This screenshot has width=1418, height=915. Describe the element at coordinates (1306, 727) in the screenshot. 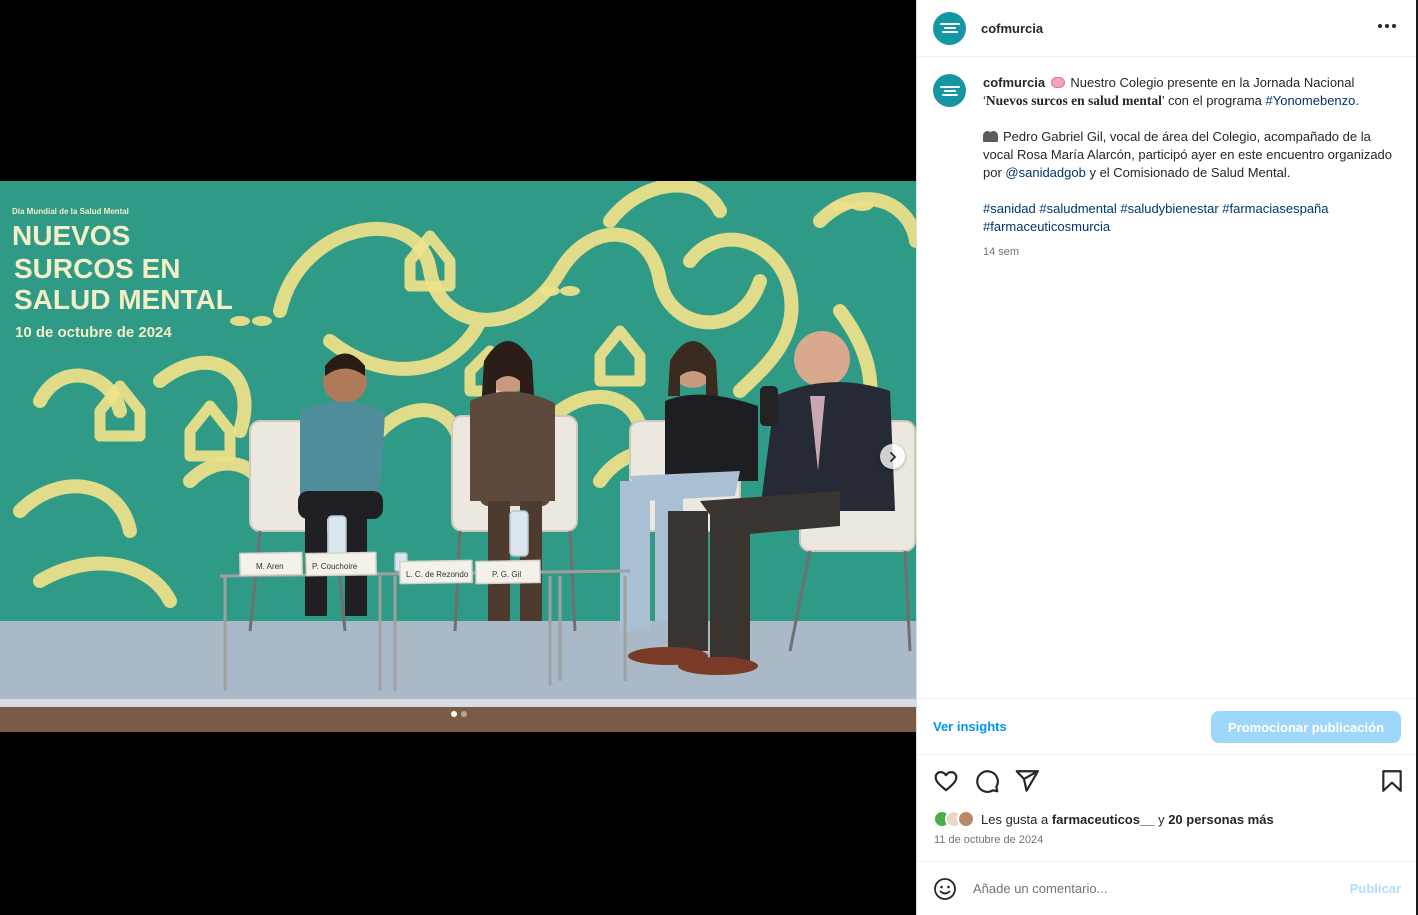

I see `promote-post-button: Promocionar publicación` at that location.